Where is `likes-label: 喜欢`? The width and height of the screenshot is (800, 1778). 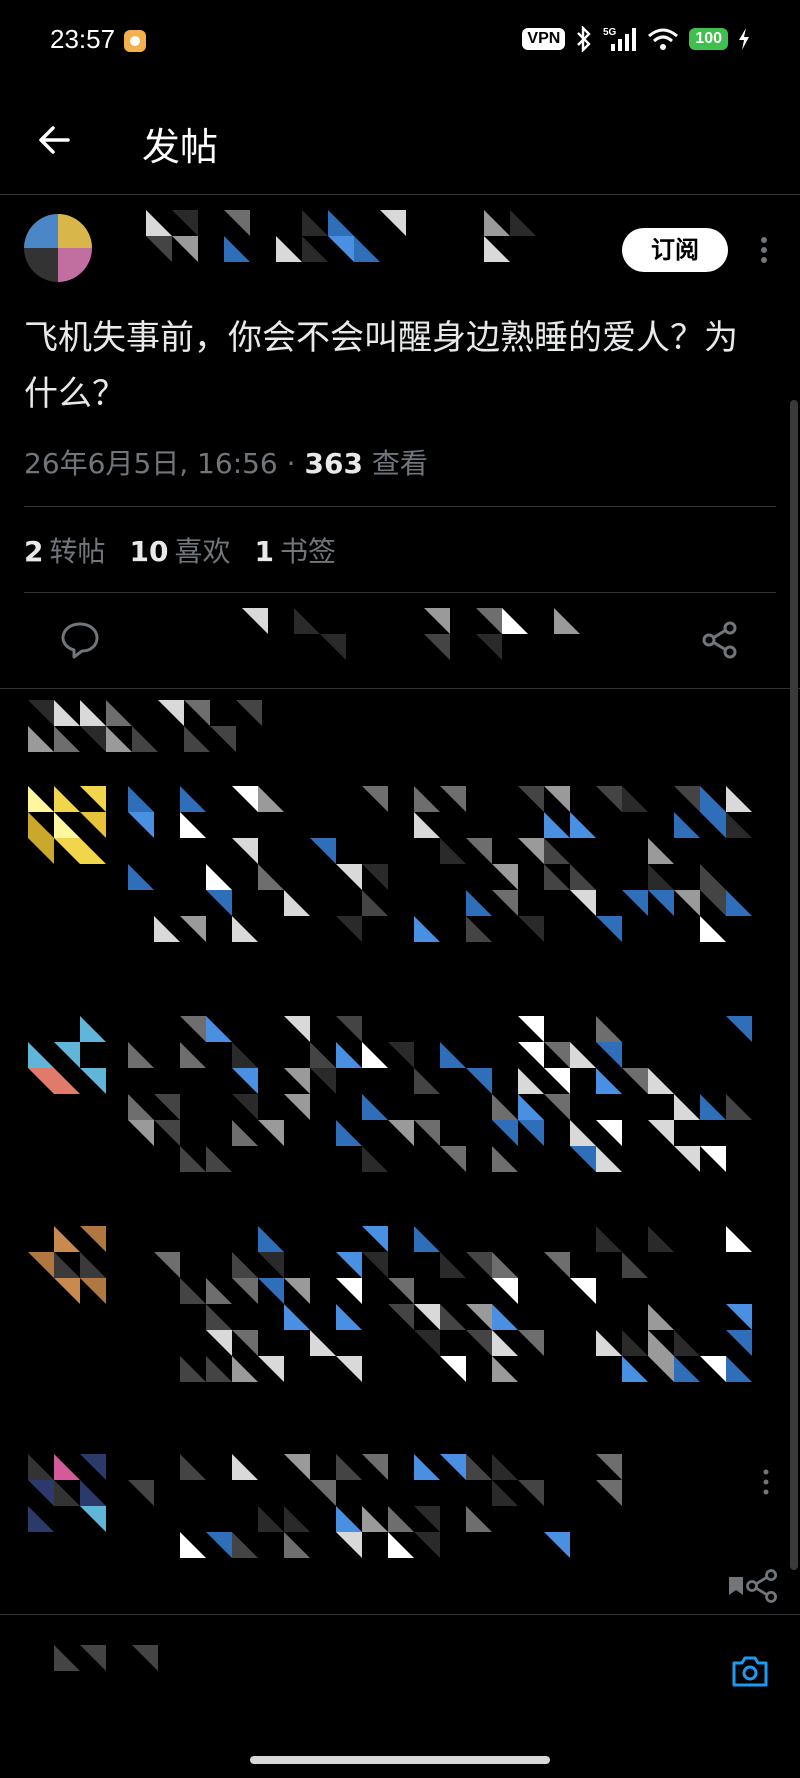 likes-label: 喜欢 is located at coordinates (202, 551).